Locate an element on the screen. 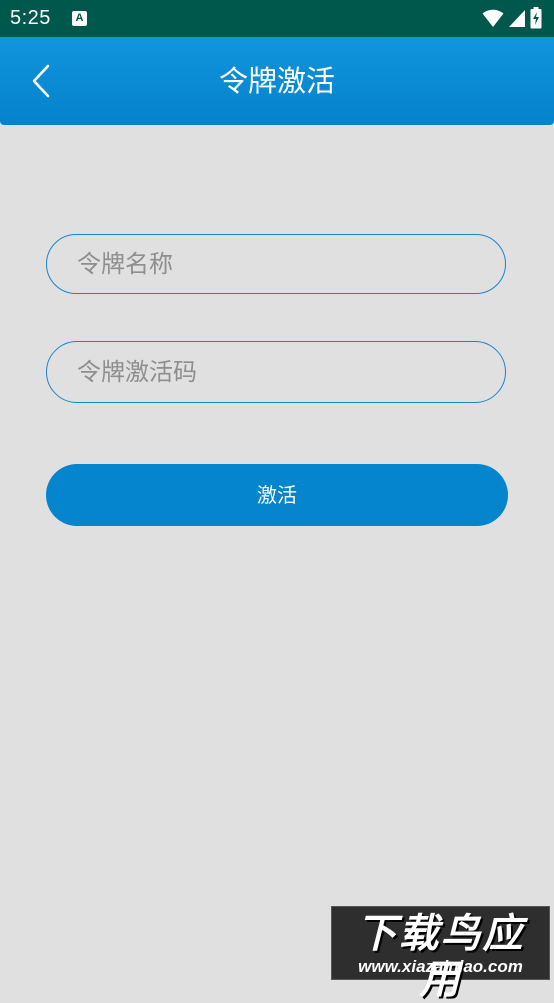  watermark-url: www.xiazainiao.com is located at coordinates (440, 966).